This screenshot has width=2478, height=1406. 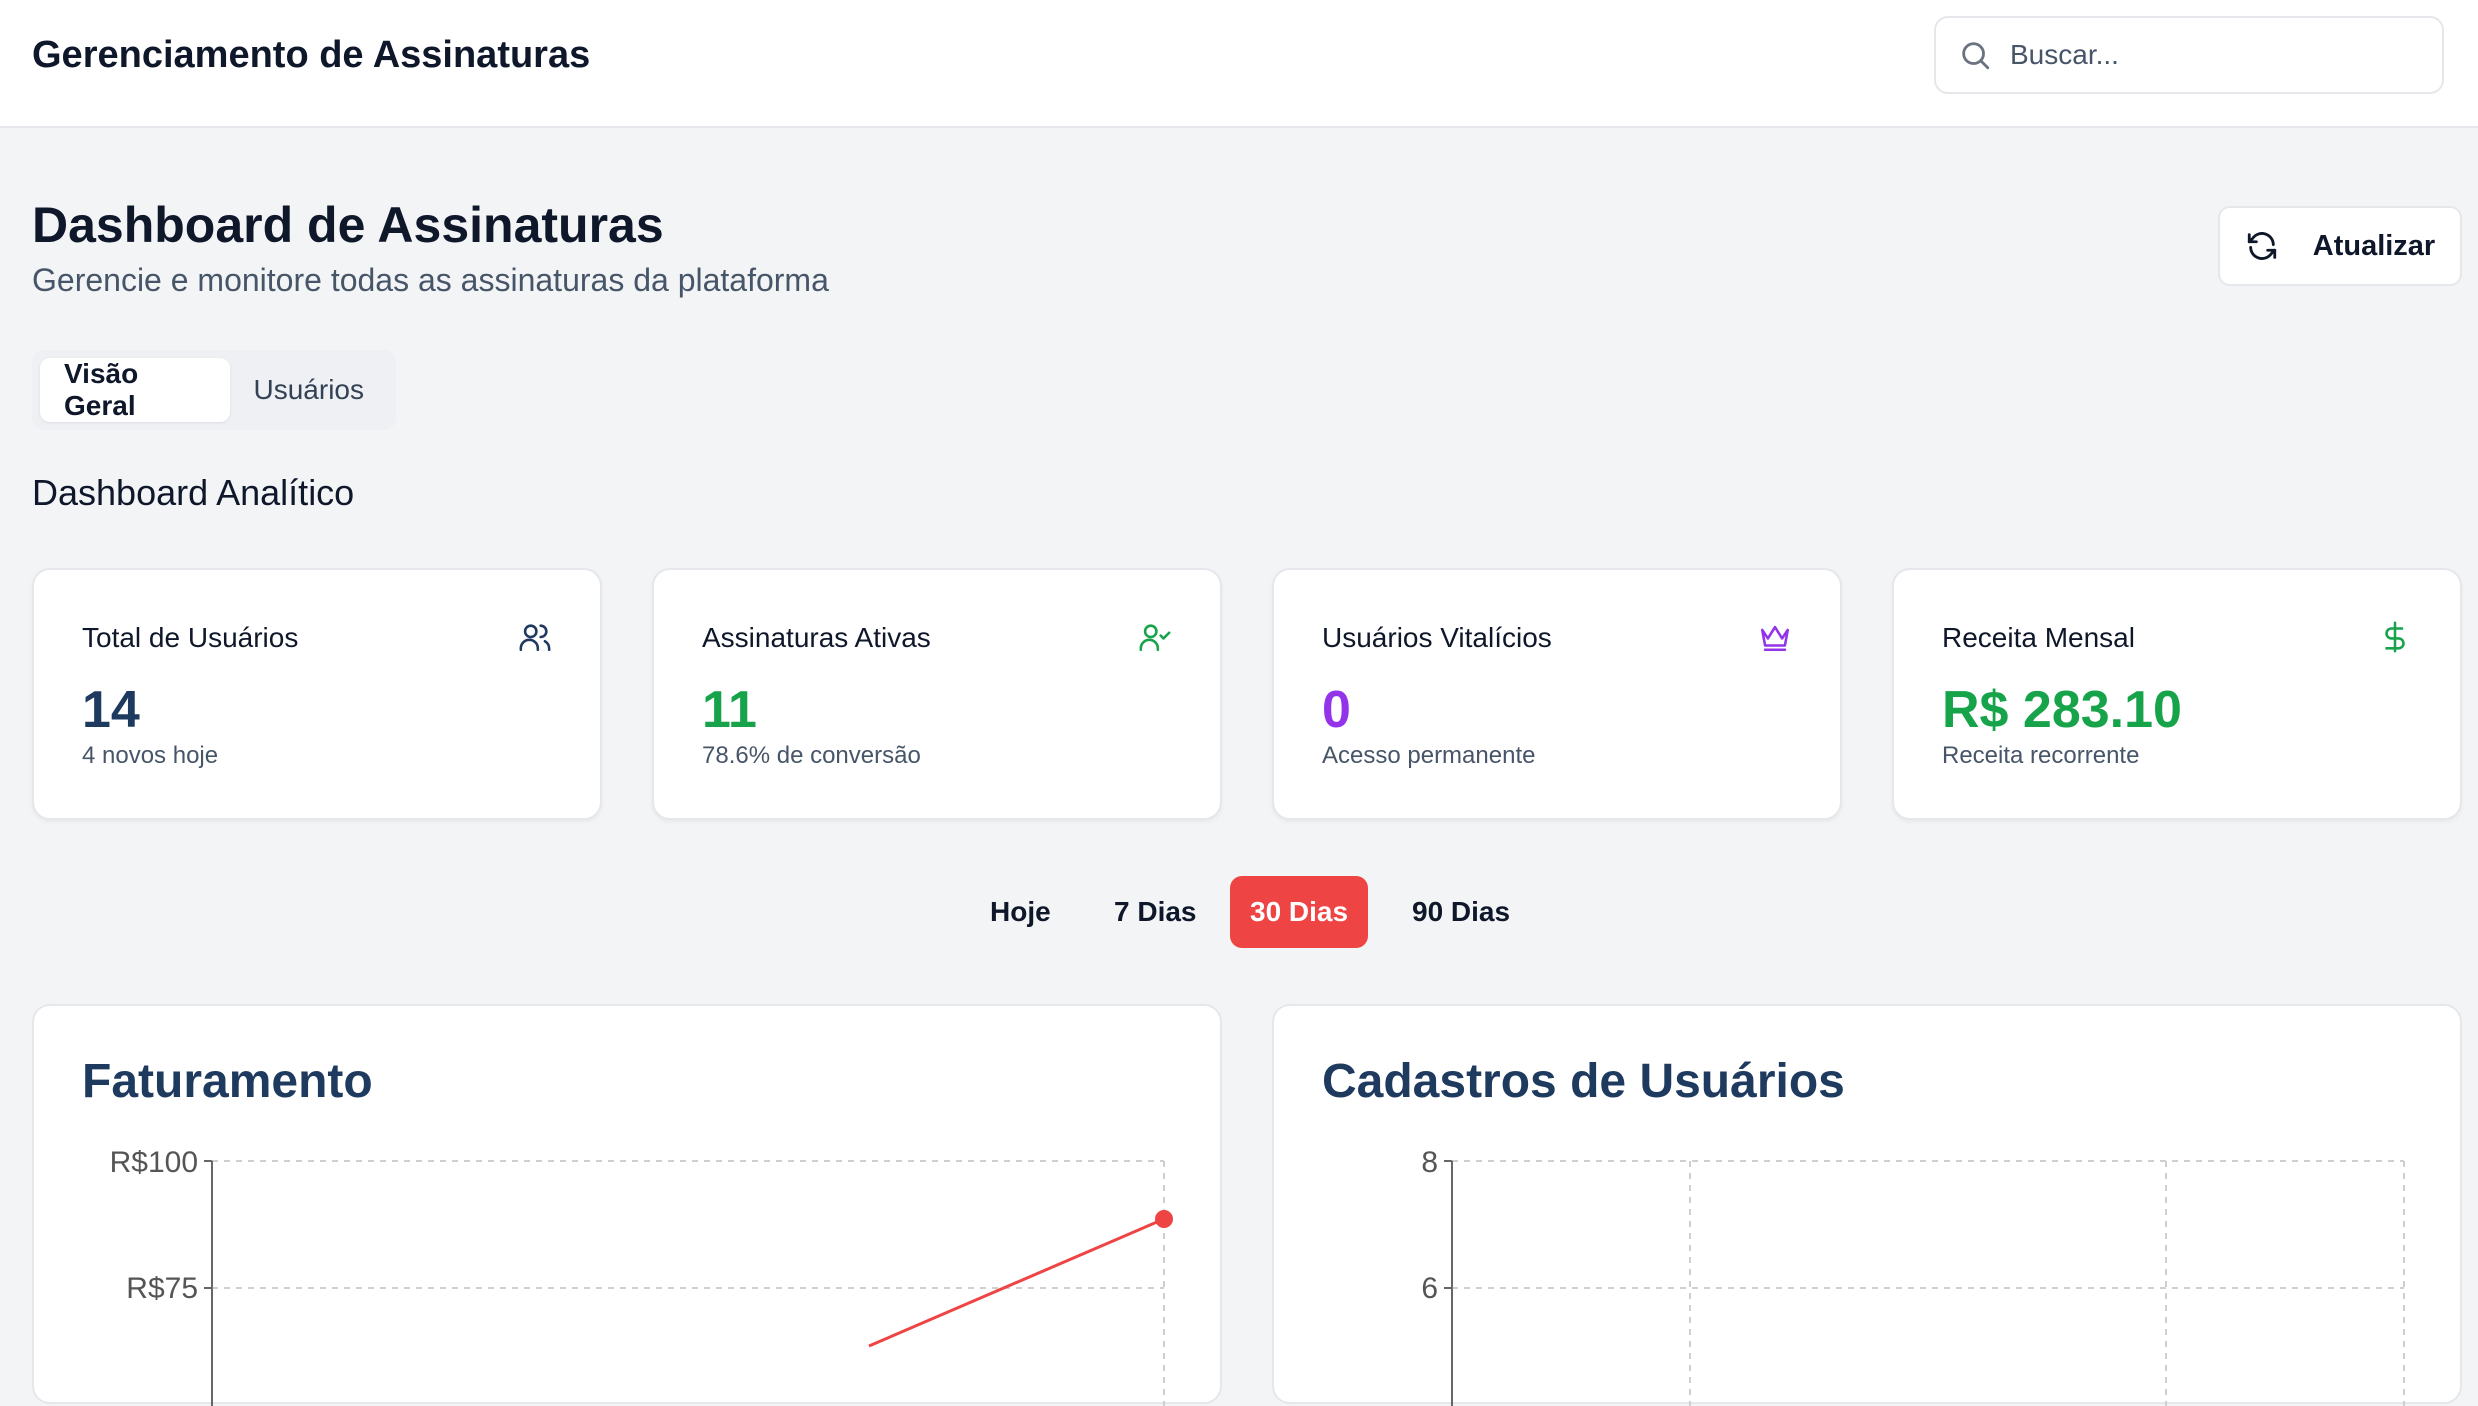 What do you see at coordinates (1016, 1282) in the screenshot?
I see `revenue-series-line` at bounding box center [1016, 1282].